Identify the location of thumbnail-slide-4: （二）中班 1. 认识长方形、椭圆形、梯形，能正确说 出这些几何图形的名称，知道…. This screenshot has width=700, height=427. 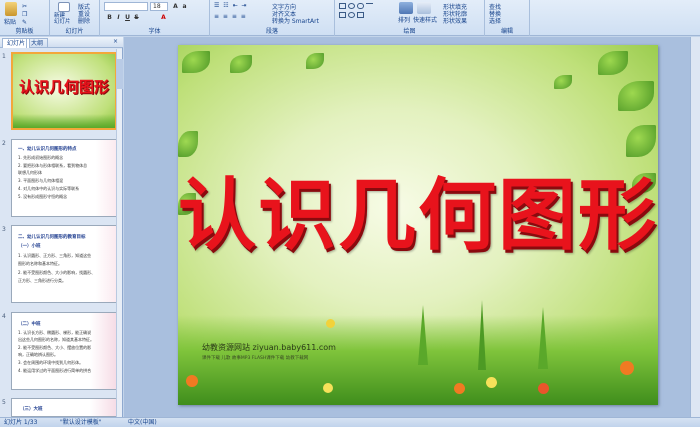
(64, 351).